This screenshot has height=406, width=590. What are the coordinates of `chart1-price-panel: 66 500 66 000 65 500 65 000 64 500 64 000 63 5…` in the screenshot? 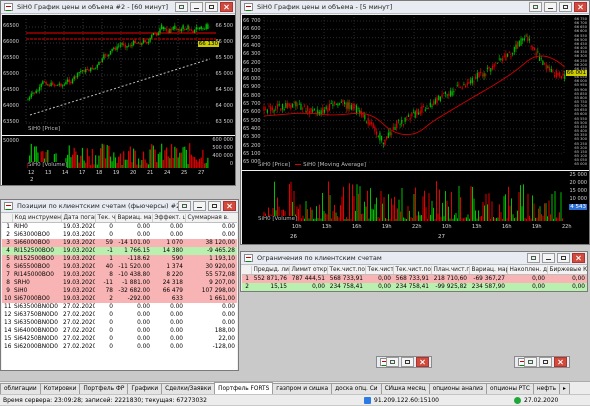 It's located at (118, 75).